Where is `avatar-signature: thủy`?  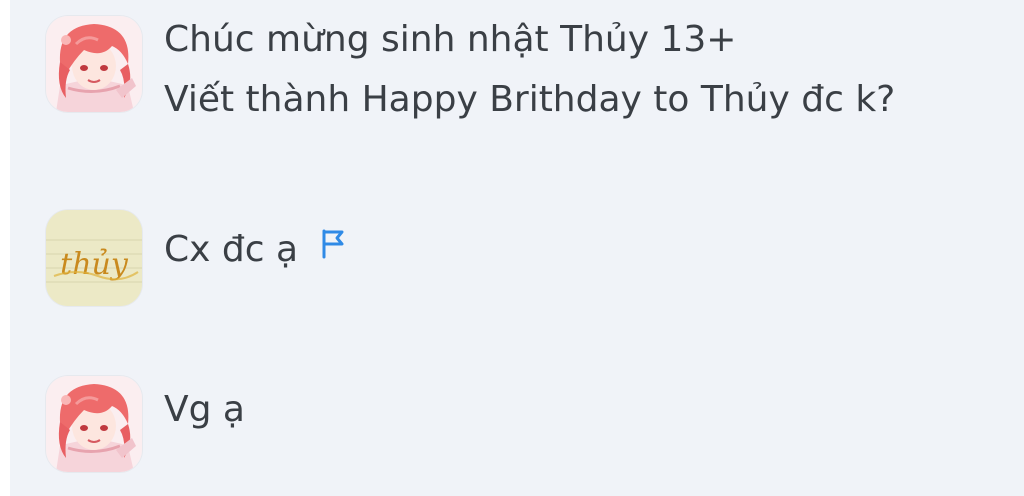 avatar-signature: thủy is located at coordinates (94, 264).